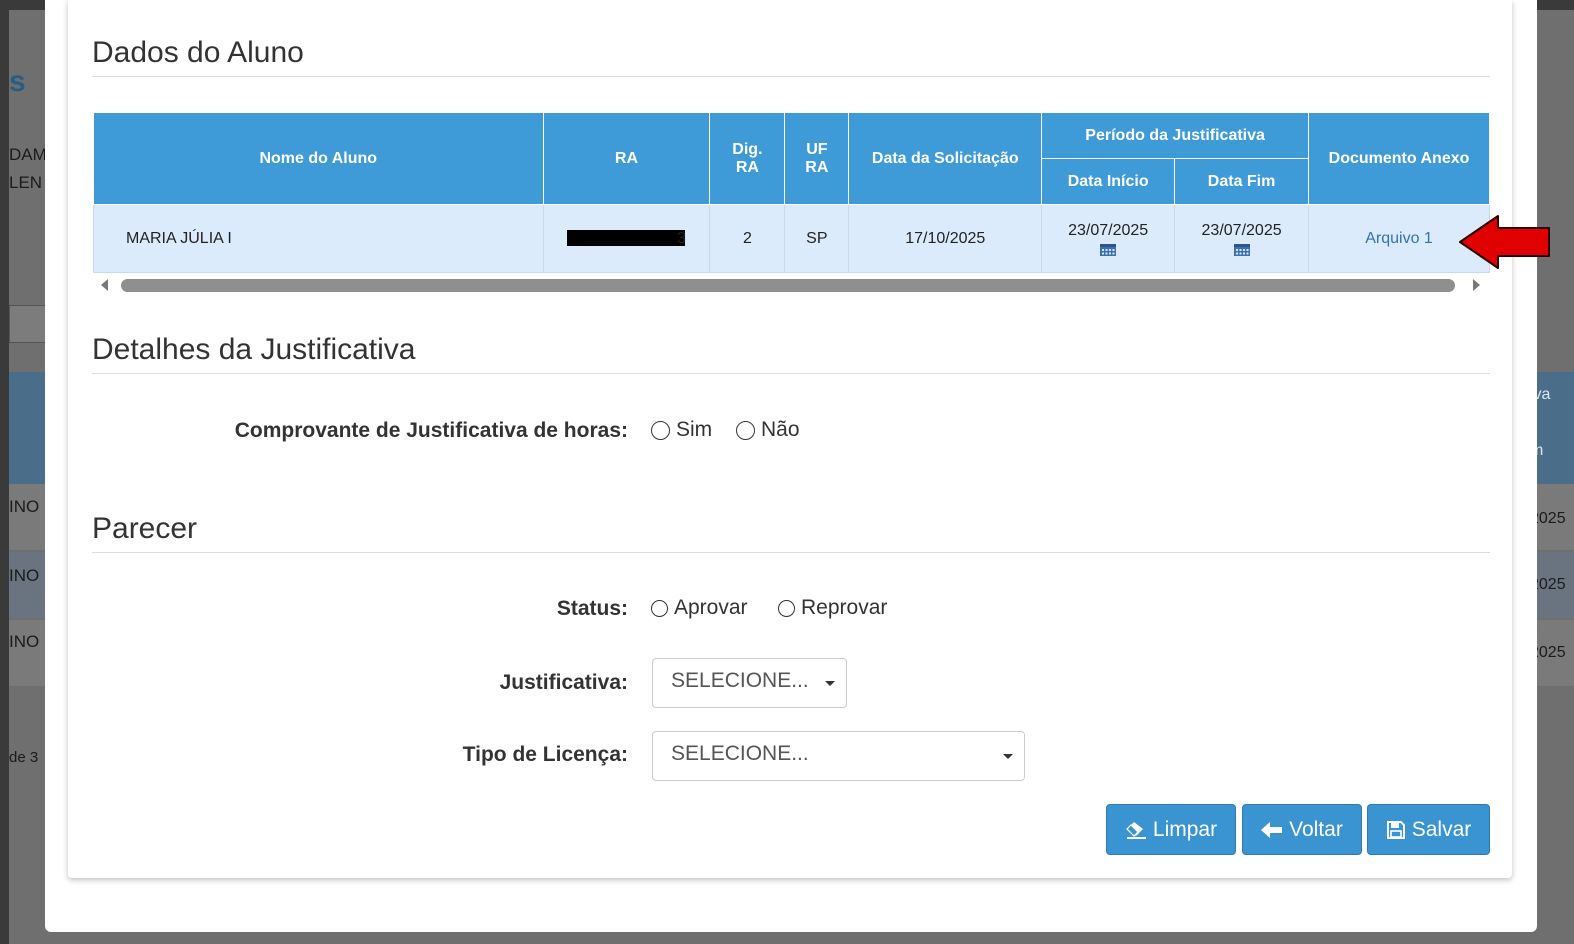 This screenshot has height=944, width=1574. Describe the element at coordinates (563, 682) in the screenshot. I see `justificativa-label: Justificativa:` at that location.